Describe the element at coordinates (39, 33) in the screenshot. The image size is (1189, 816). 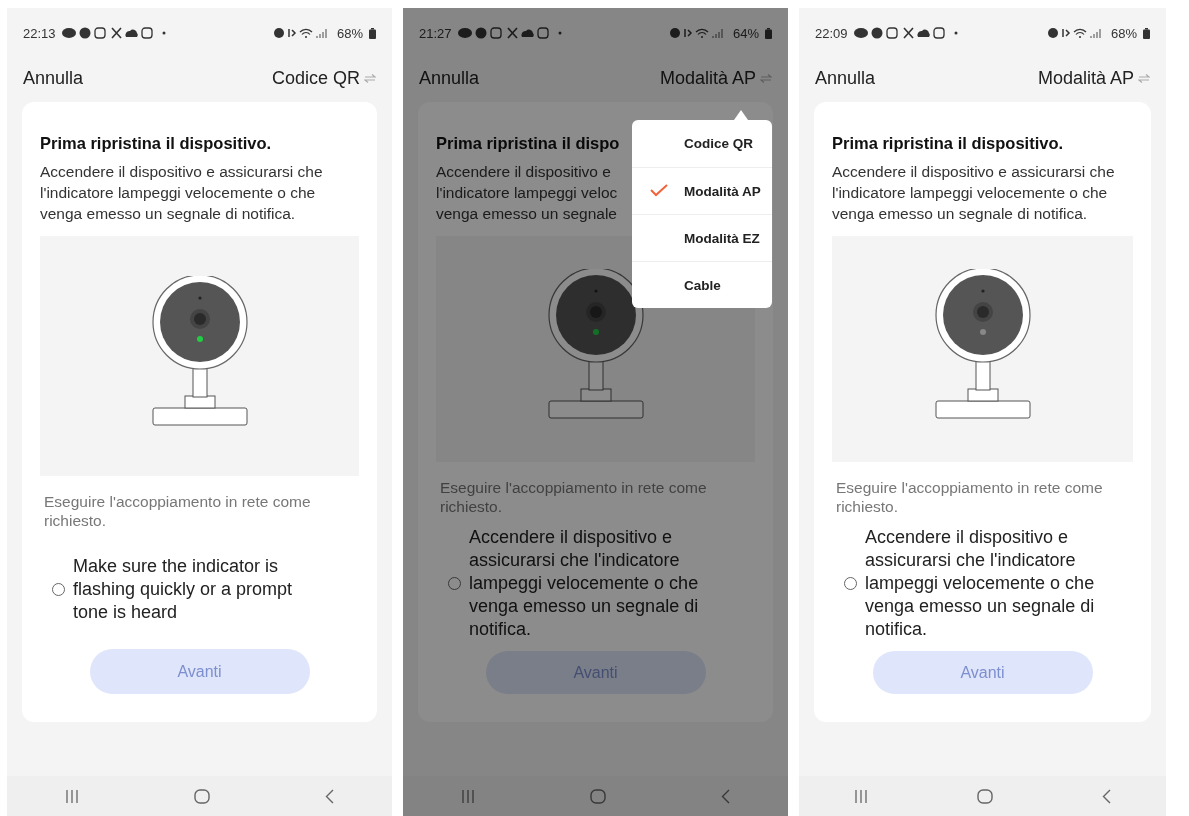
I see `status-time: 22:13` at that location.